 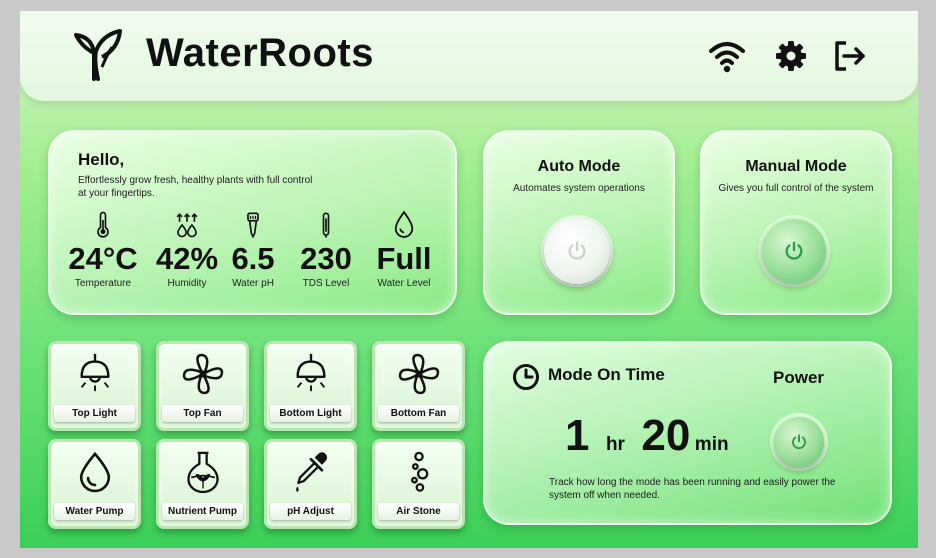 What do you see at coordinates (418, 413) in the screenshot?
I see `tile-label: Bottom Fan` at bounding box center [418, 413].